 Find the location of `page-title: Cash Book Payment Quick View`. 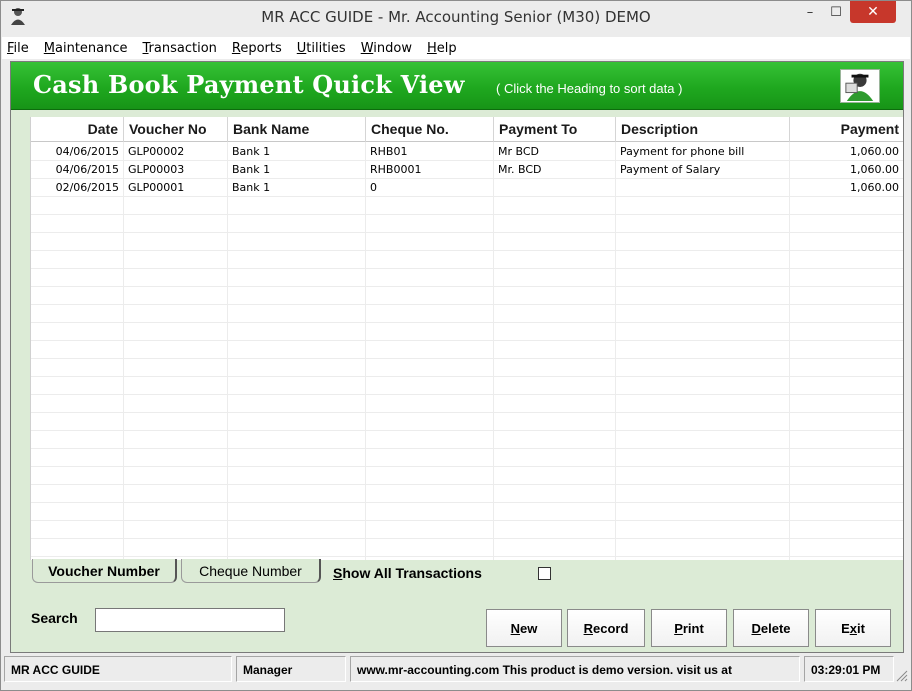

page-title: Cash Book Payment Quick View is located at coordinates (249, 84).